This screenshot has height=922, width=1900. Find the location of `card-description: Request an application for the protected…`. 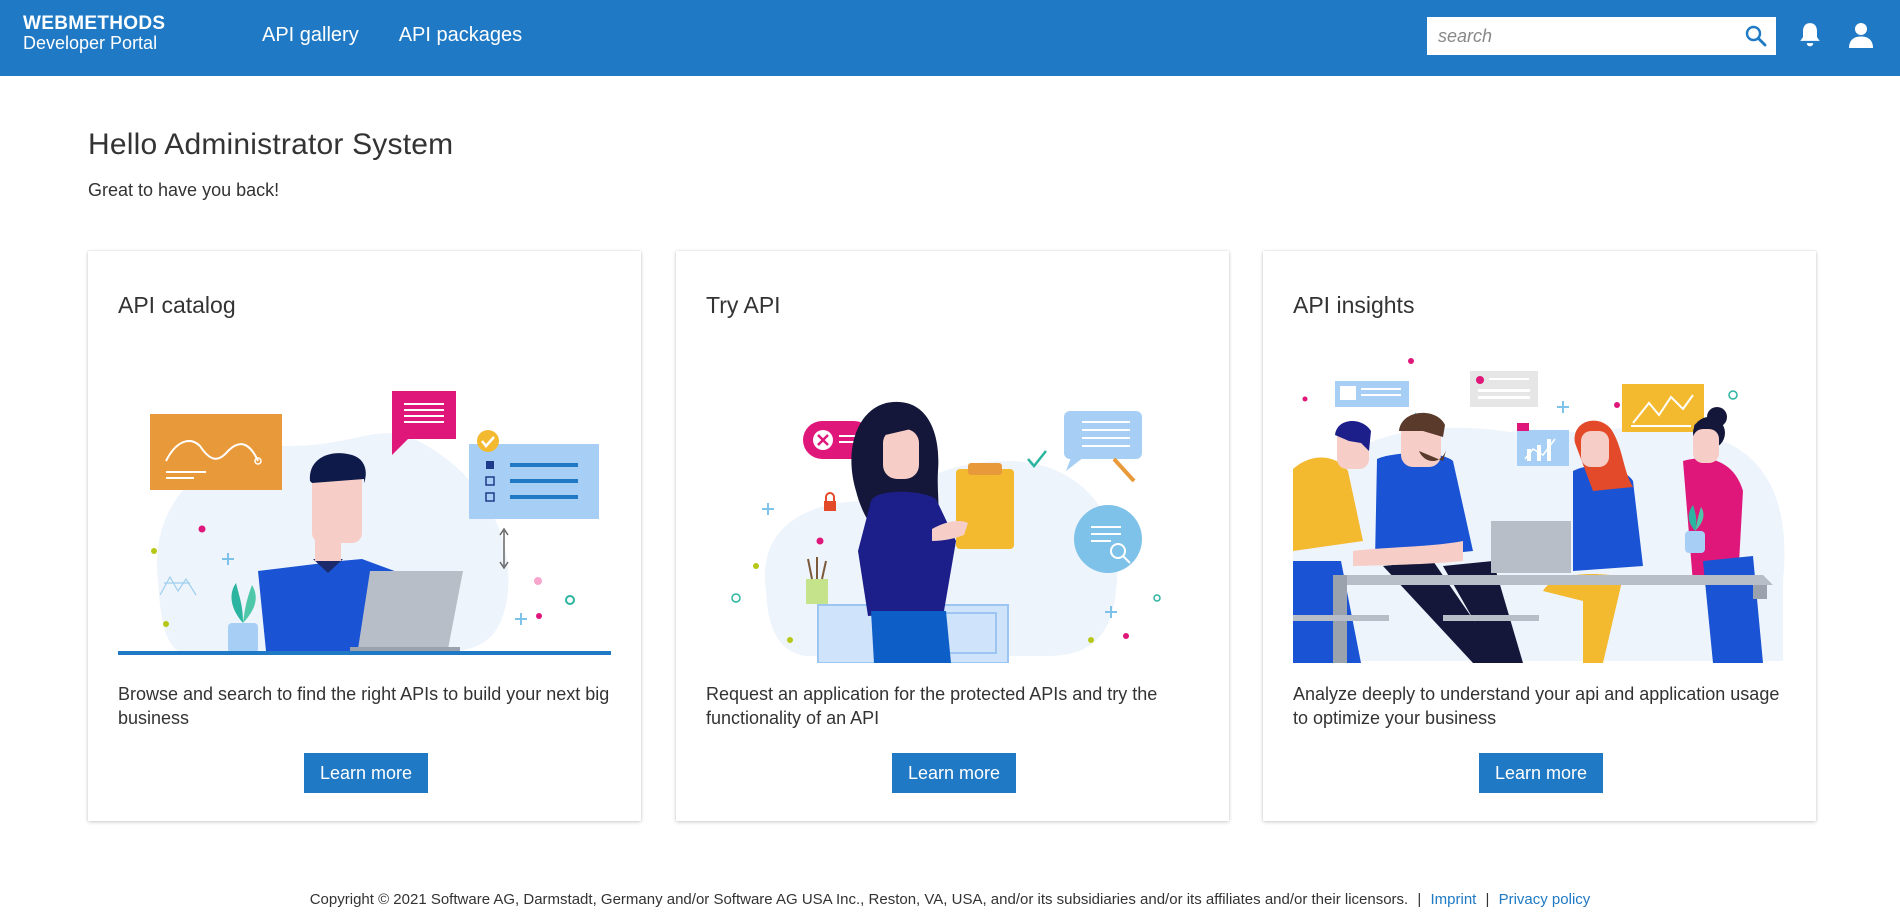

card-description: Request an application for the protected… is located at coordinates (932, 706).